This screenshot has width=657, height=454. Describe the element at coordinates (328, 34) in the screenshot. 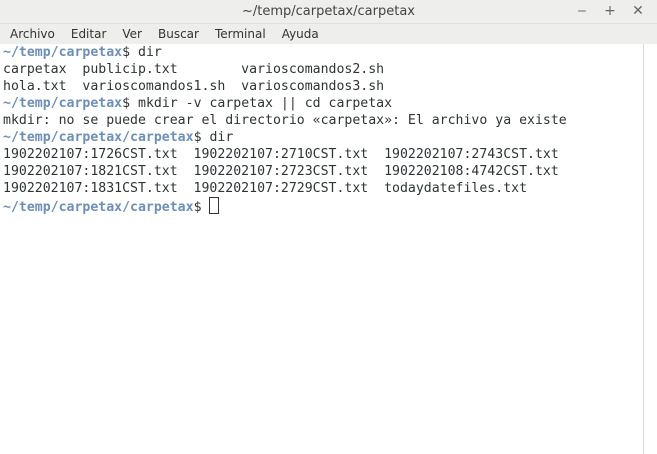

I see `menu-bar: Archivo Editar Ver Buscar Terminal Ayuda` at that location.